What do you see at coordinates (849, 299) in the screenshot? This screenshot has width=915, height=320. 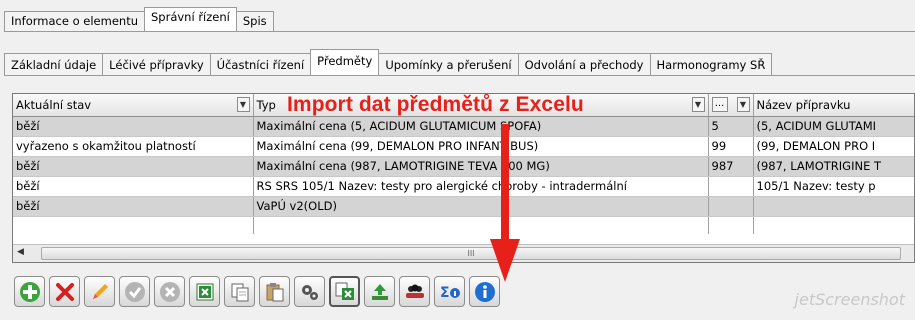 I see `watermark-logo: jetScreenshot` at bounding box center [849, 299].